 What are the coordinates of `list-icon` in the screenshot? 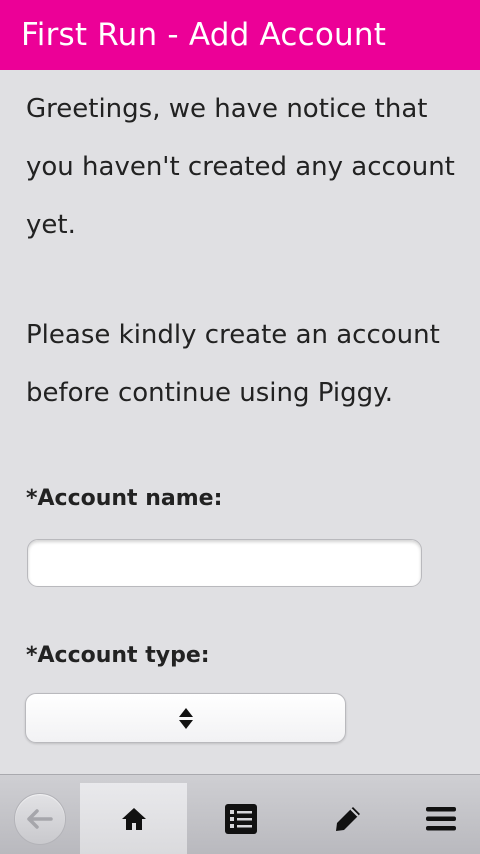 It's located at (240, 819).